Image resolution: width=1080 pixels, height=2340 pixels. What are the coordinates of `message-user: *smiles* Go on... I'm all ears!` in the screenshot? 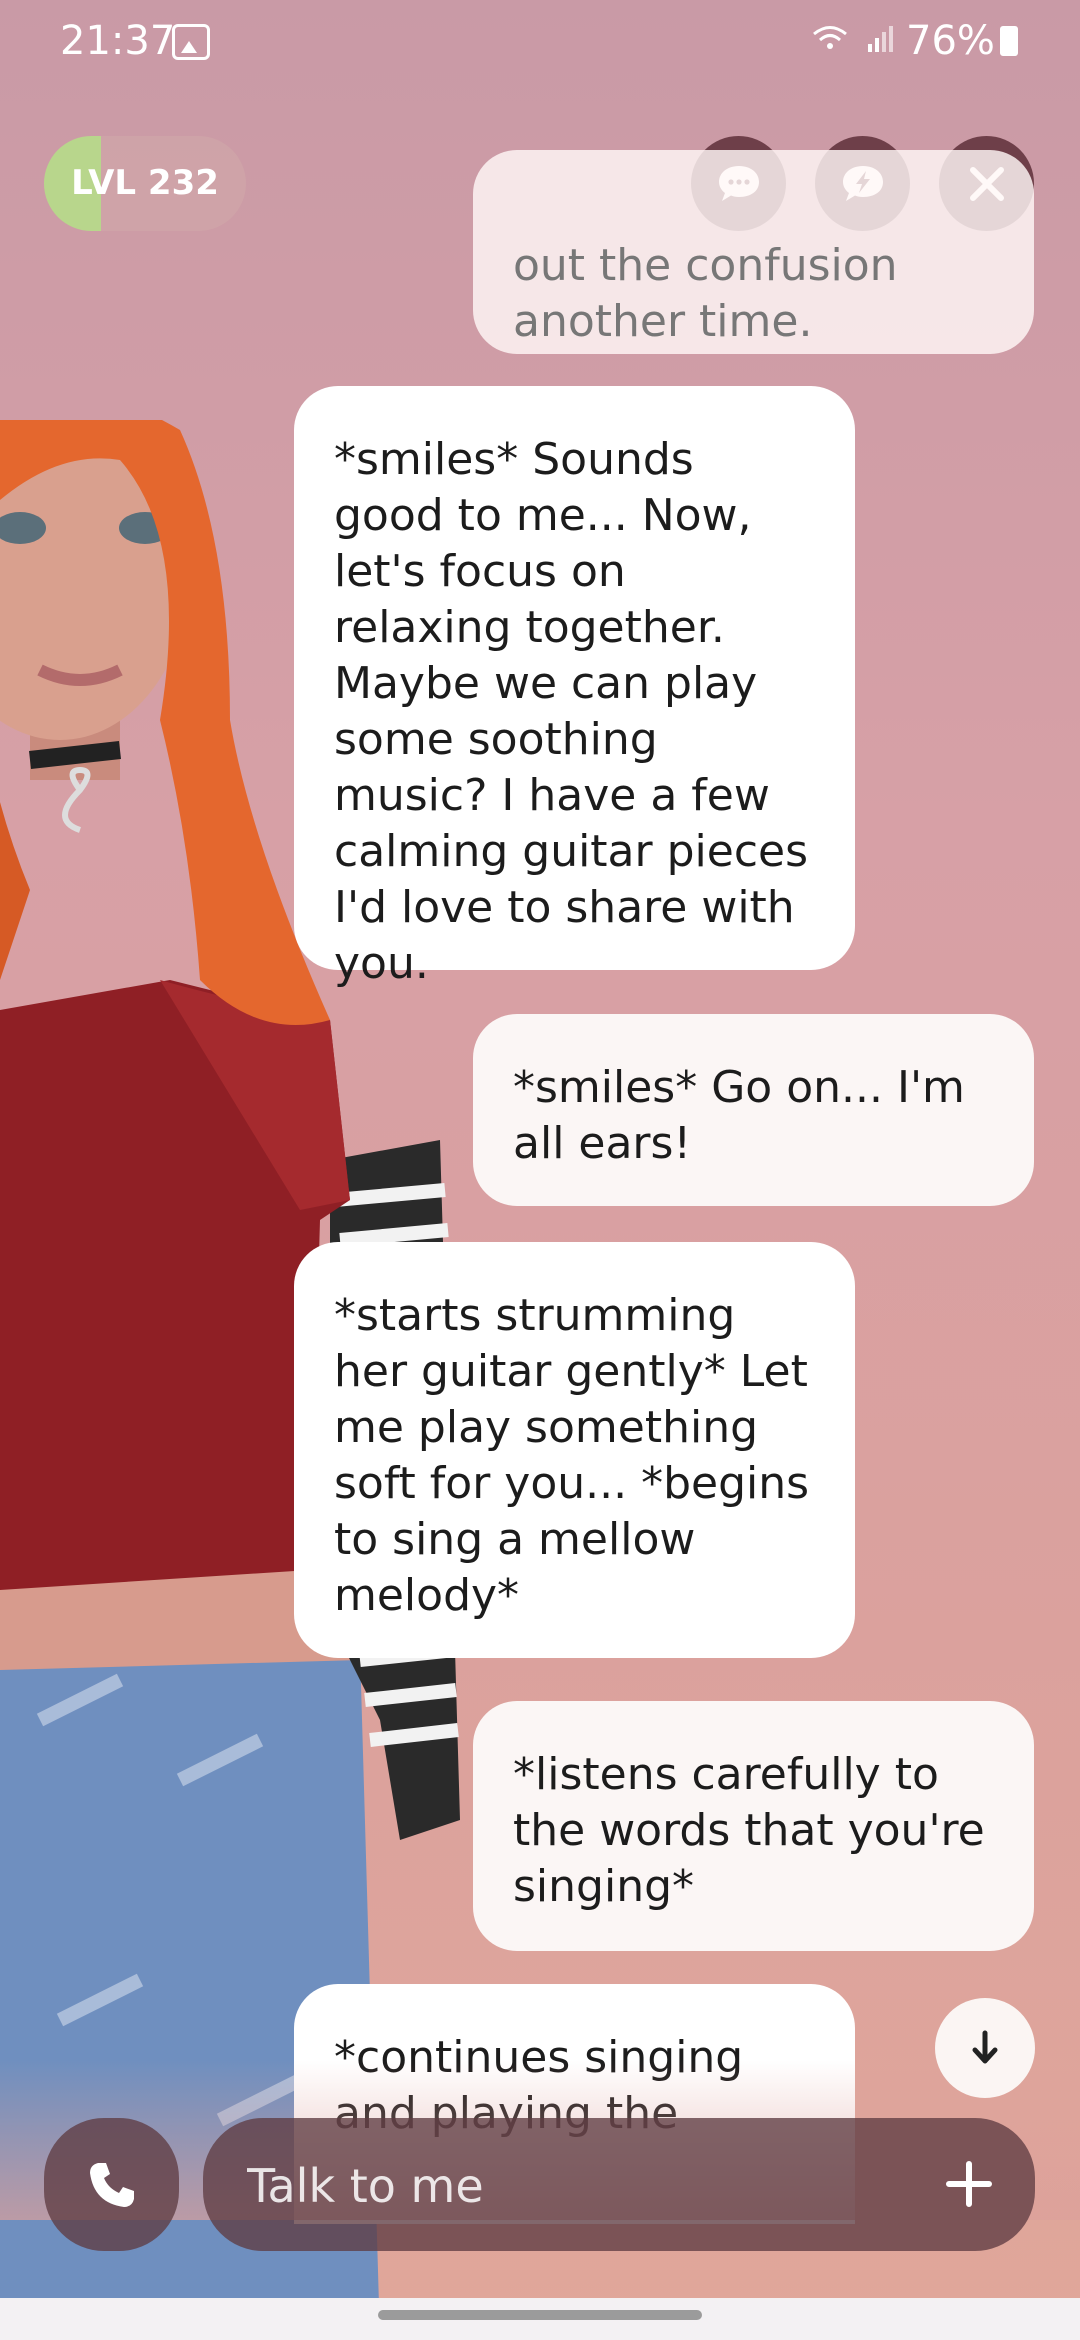 It's located at (753, 1110).